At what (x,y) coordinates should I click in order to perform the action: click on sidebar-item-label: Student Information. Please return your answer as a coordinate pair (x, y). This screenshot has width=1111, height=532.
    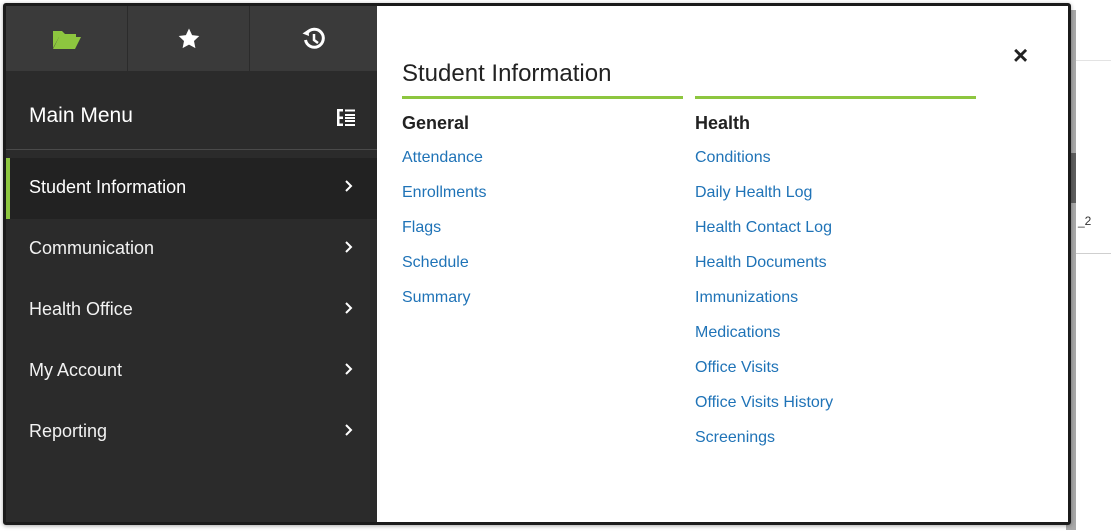
    Looking at the image, I should click on (108, 187).